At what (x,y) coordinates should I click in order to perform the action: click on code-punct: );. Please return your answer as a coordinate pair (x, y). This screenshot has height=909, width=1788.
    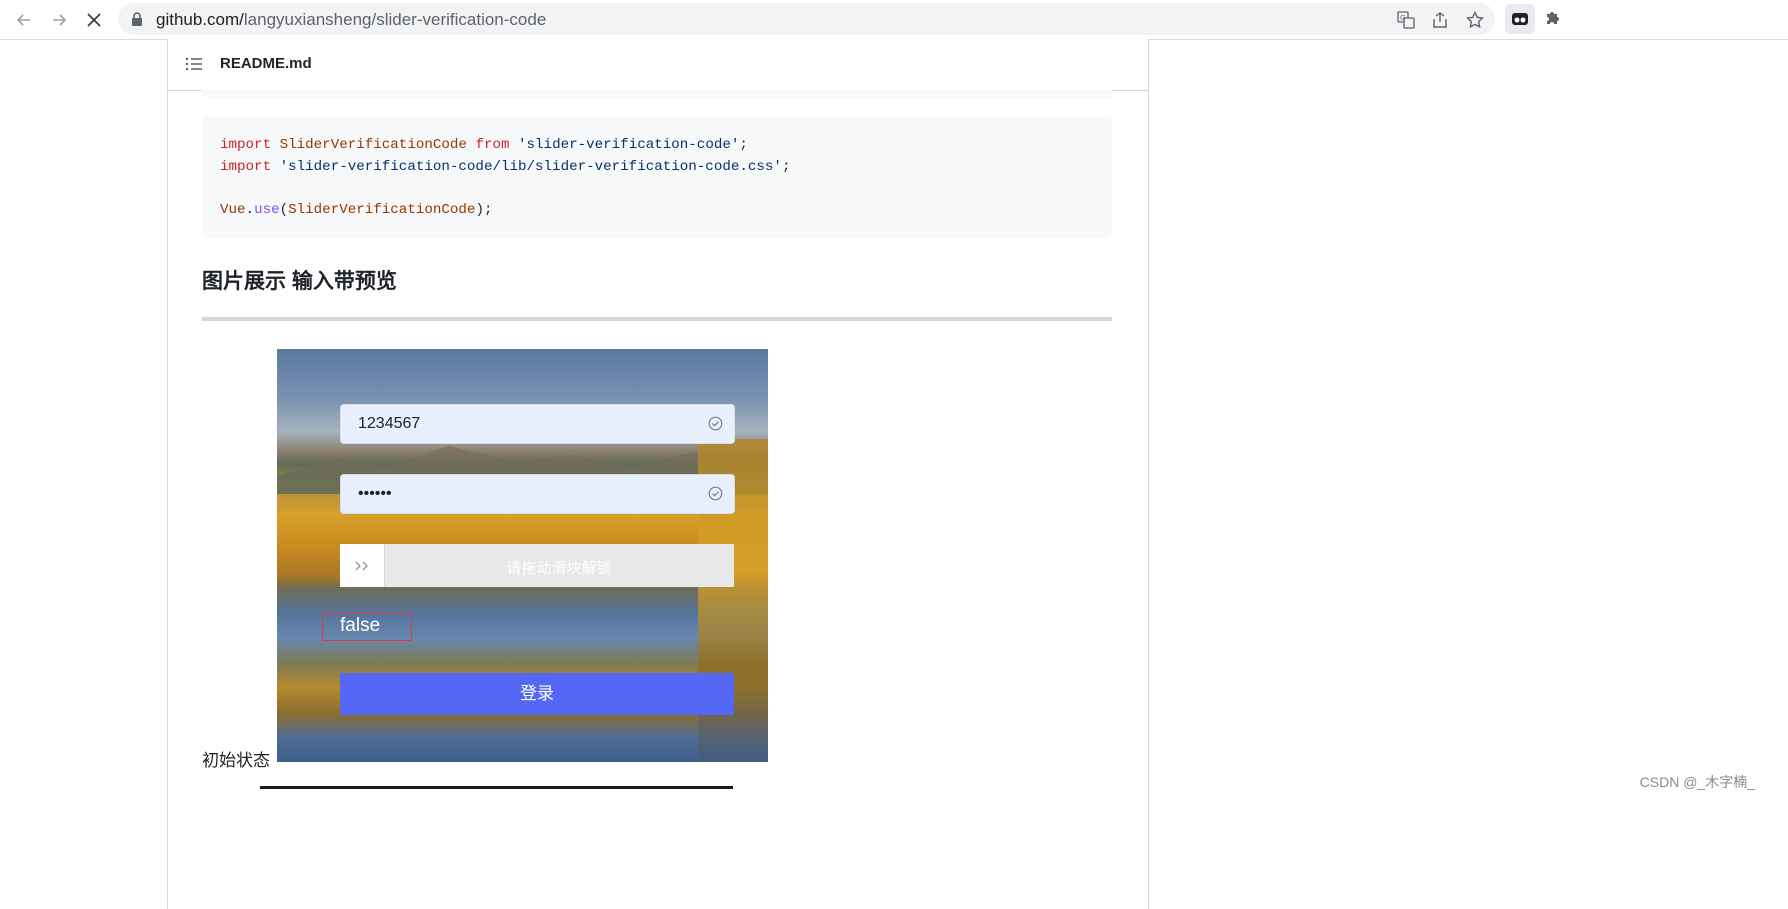
    Looking at the image, I should click on (484, 209).